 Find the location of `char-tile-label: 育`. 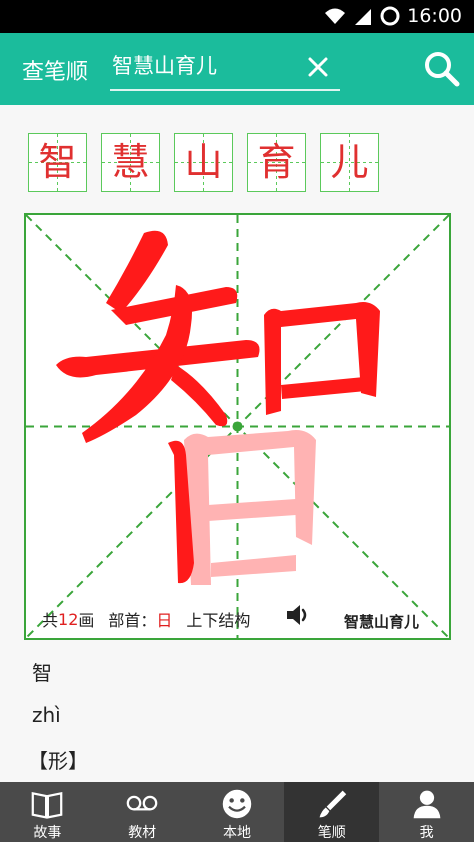

char-tile-label: 育 is located at coordinates (276, 162).